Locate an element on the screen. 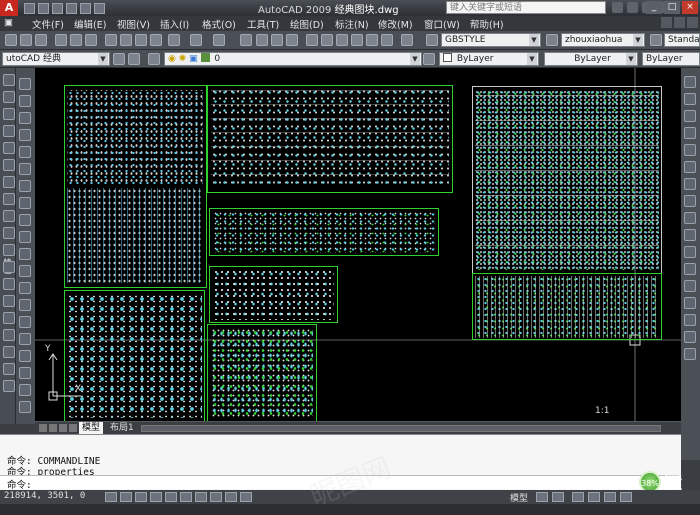 This screenshot has width=700, height=515. grid-toggle-icon is located at coordinates (126, 497).